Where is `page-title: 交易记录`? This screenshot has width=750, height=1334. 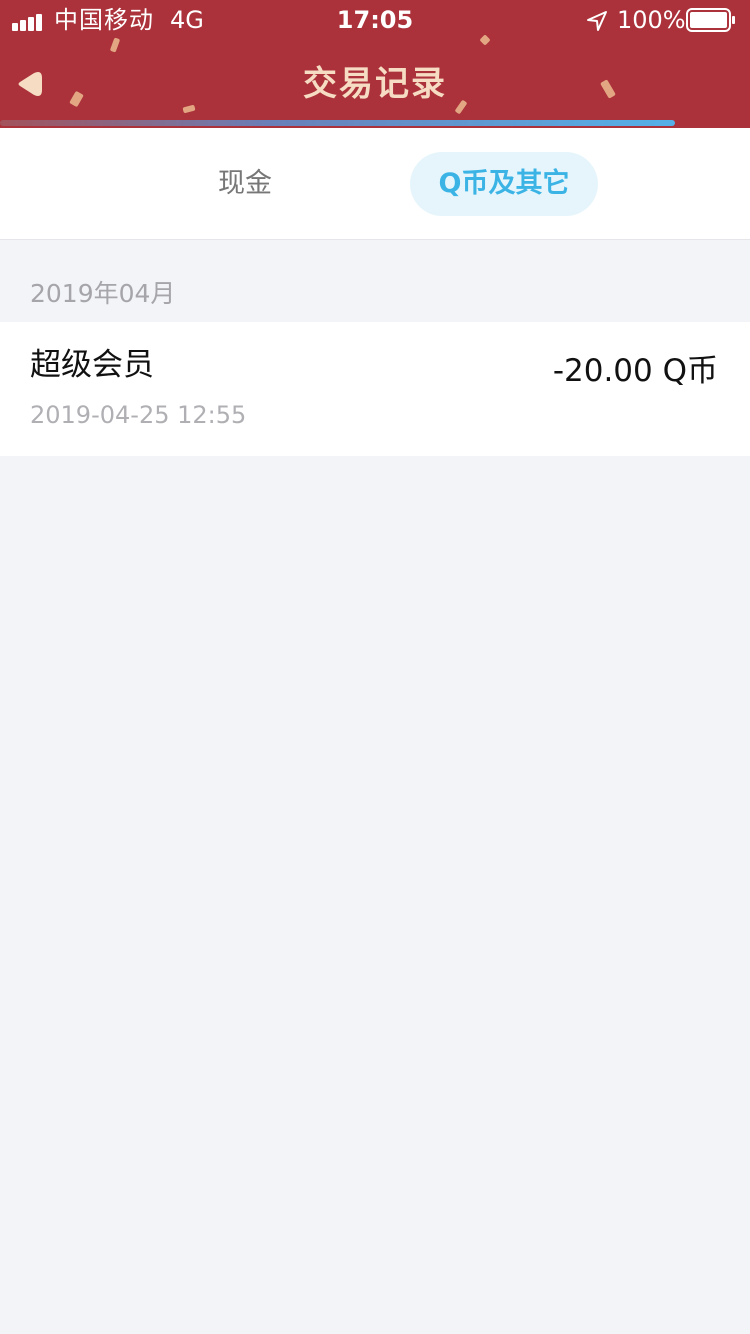 page-title: 交易记录 is located at coordinates (375, 84).